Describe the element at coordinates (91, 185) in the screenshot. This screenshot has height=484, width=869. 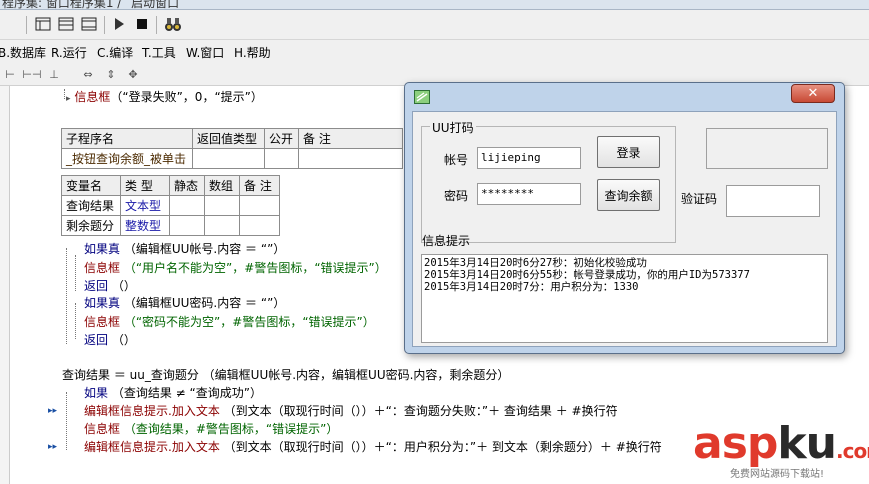
I see `table-header: 变量名` at that location.